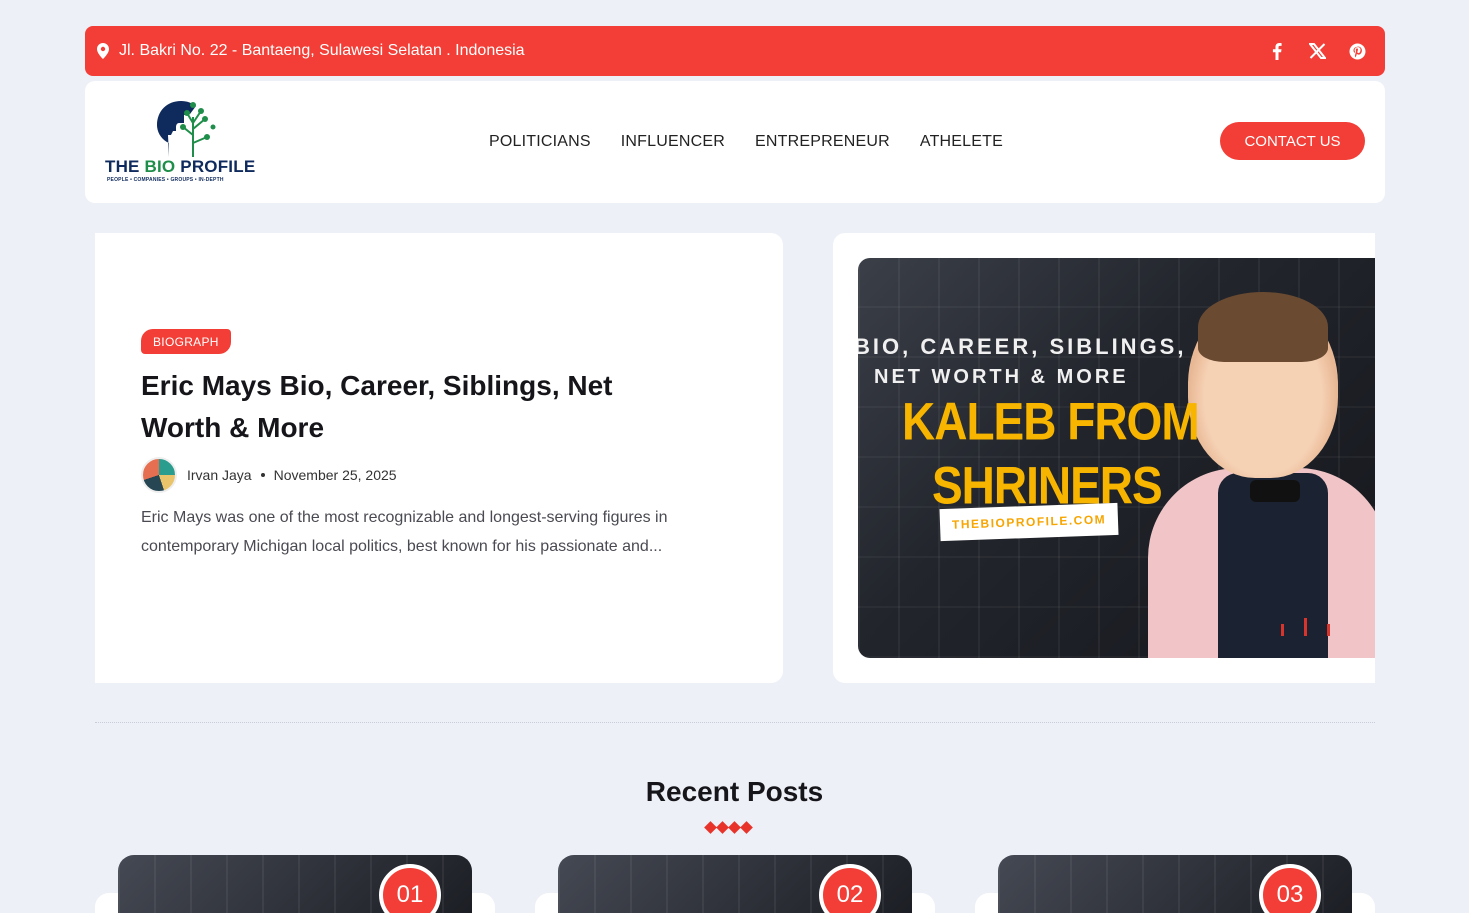 The height and width of the screenshot is (913, 1469). I want to click on slider-dot-active, so click(1305, 627).